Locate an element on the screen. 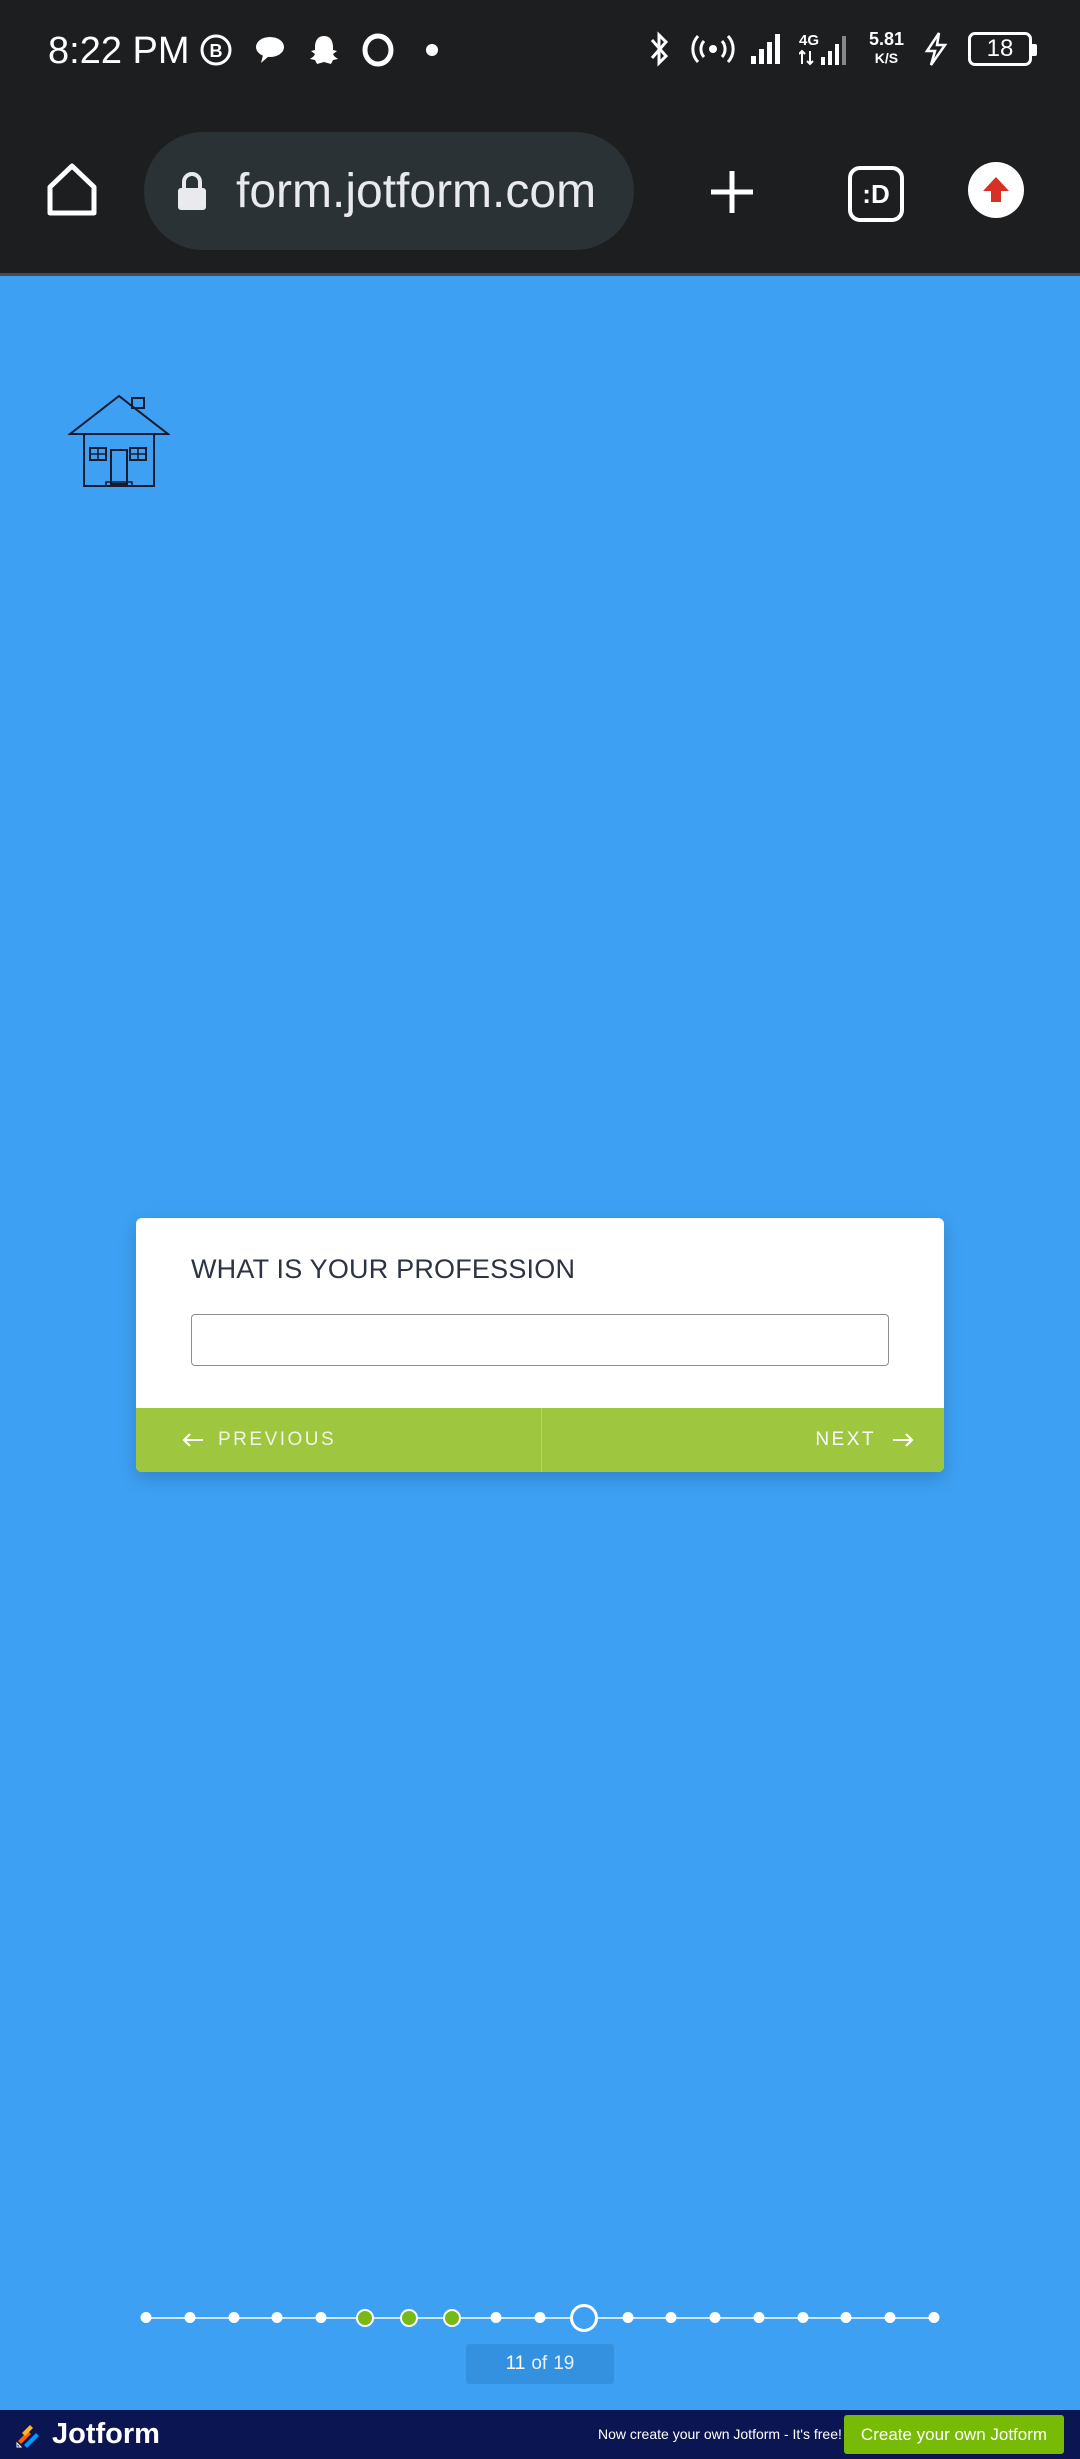 The height and width of the screenshot is (2459, 1080). battery-level: 18 is located at coordinates (1000, 48).